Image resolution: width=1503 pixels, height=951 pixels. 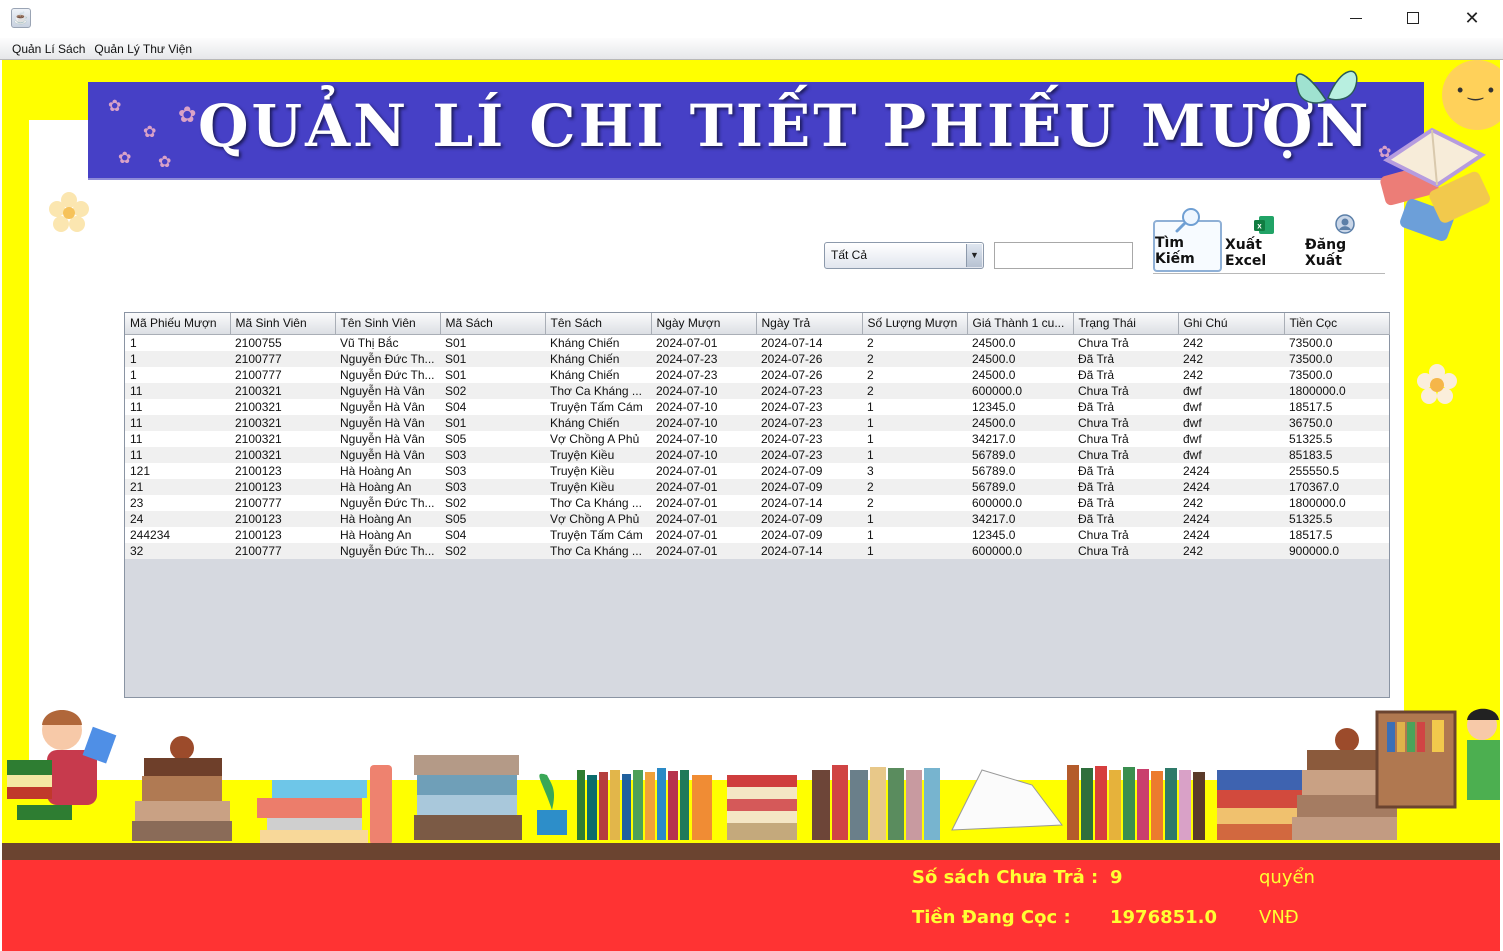 I want to click on search-input, so click(x=1063, y=255).